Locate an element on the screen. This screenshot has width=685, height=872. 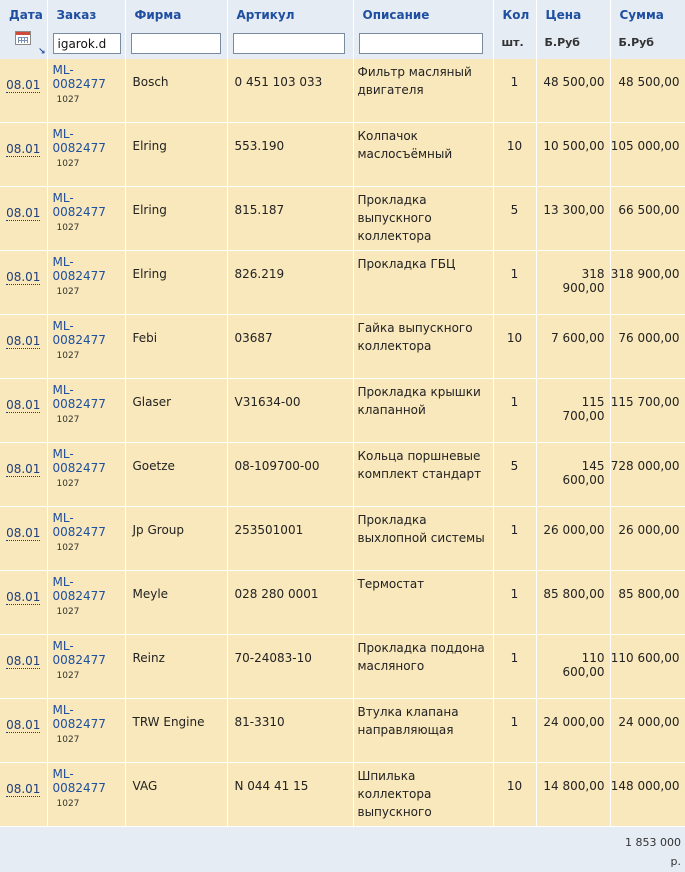
sort-price-link: Цена is located at coordinates (573, 15).